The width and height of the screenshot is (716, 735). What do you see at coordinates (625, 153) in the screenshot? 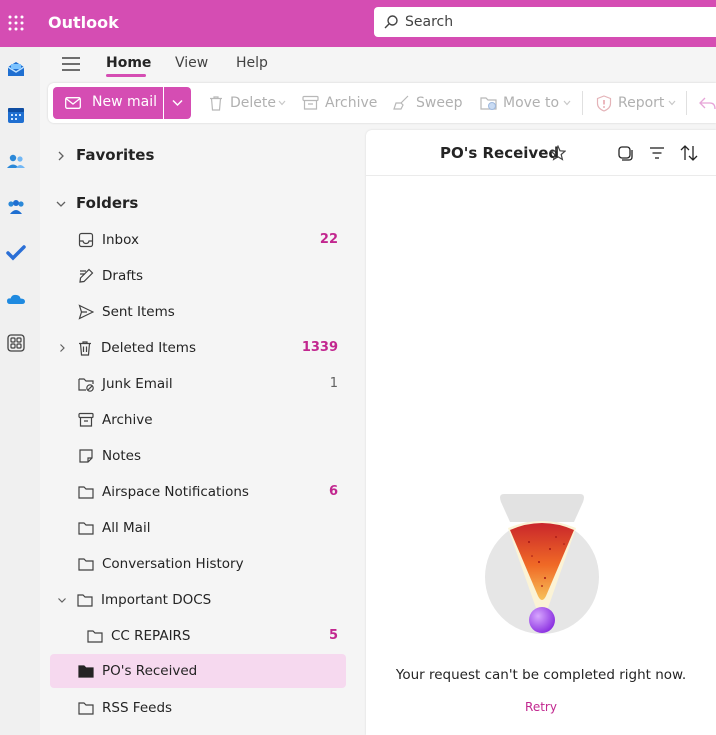
I see `select-icon` at bounding box center [625, 153].